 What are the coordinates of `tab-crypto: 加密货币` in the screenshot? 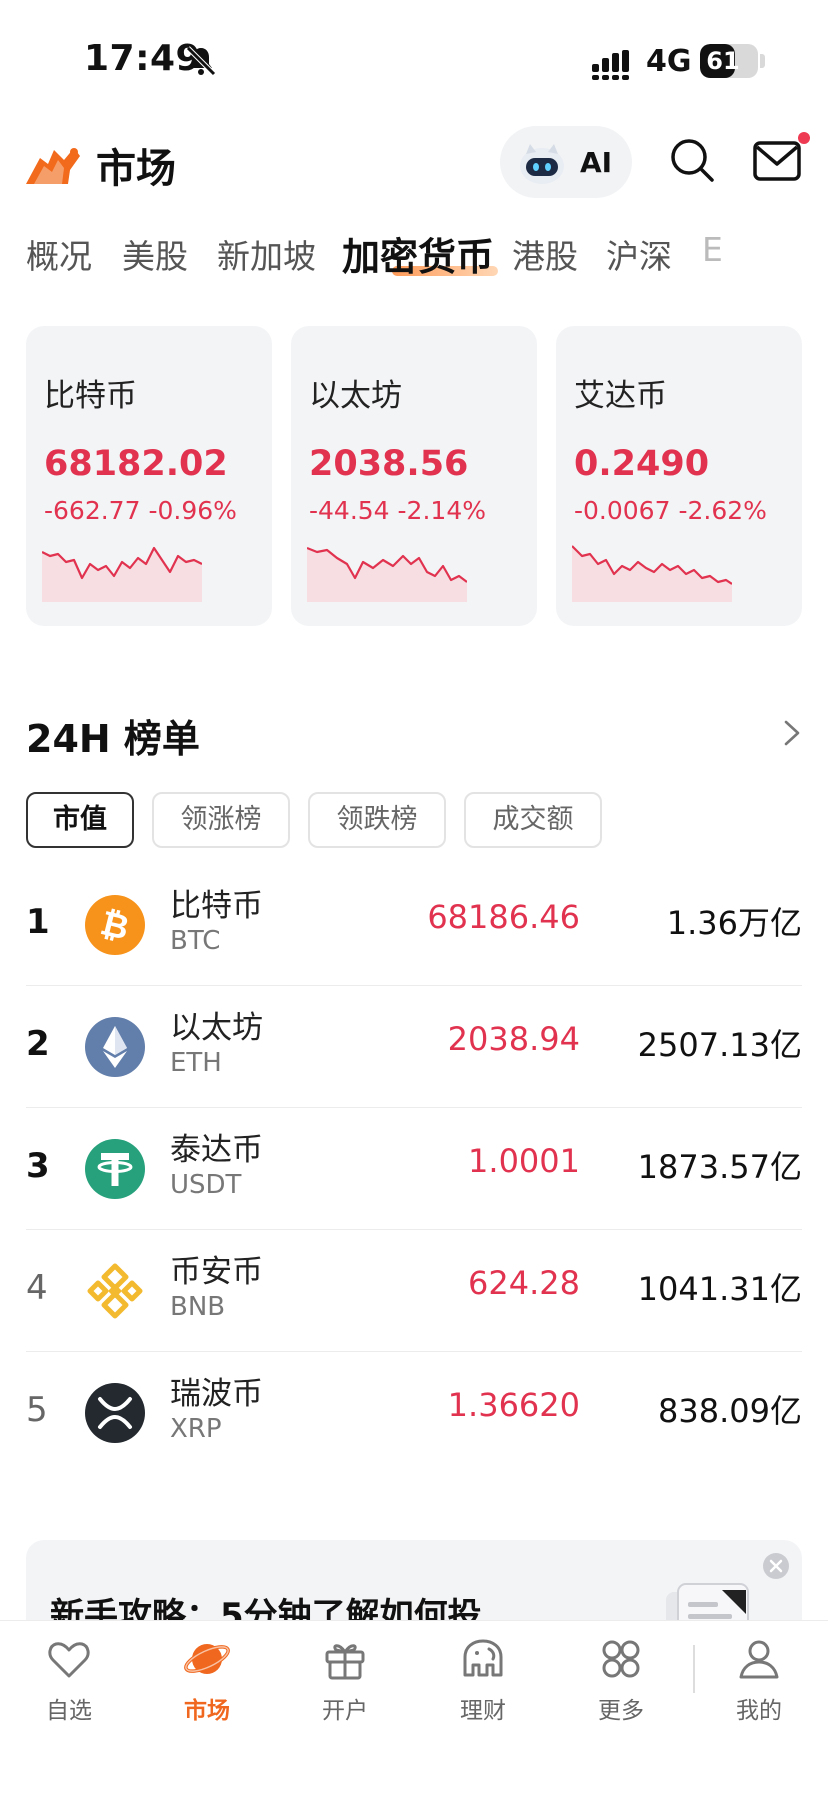 It's located at (418, 253).